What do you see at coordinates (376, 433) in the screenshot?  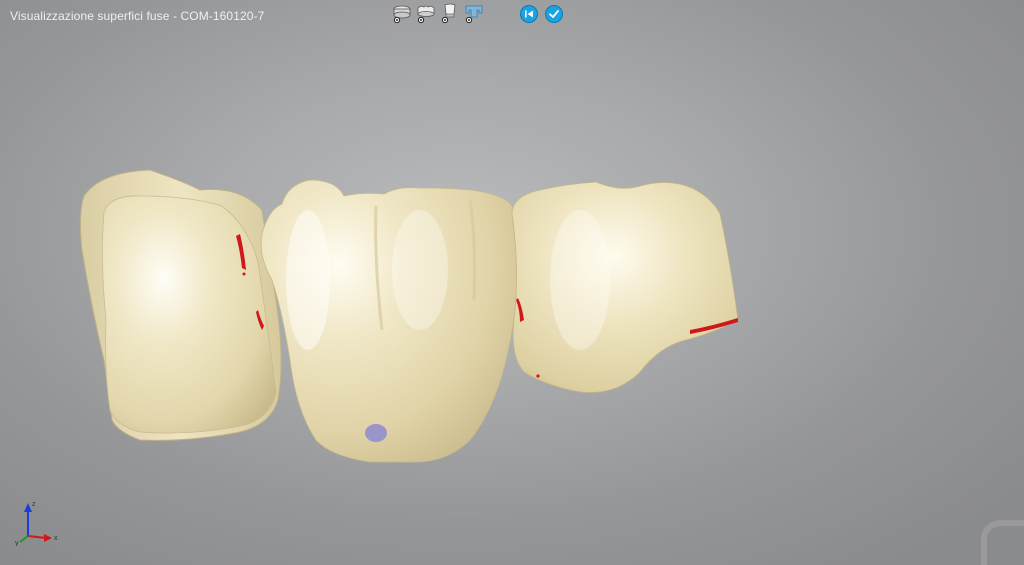 I see `reference-marker` at bounding box center [376, 433].